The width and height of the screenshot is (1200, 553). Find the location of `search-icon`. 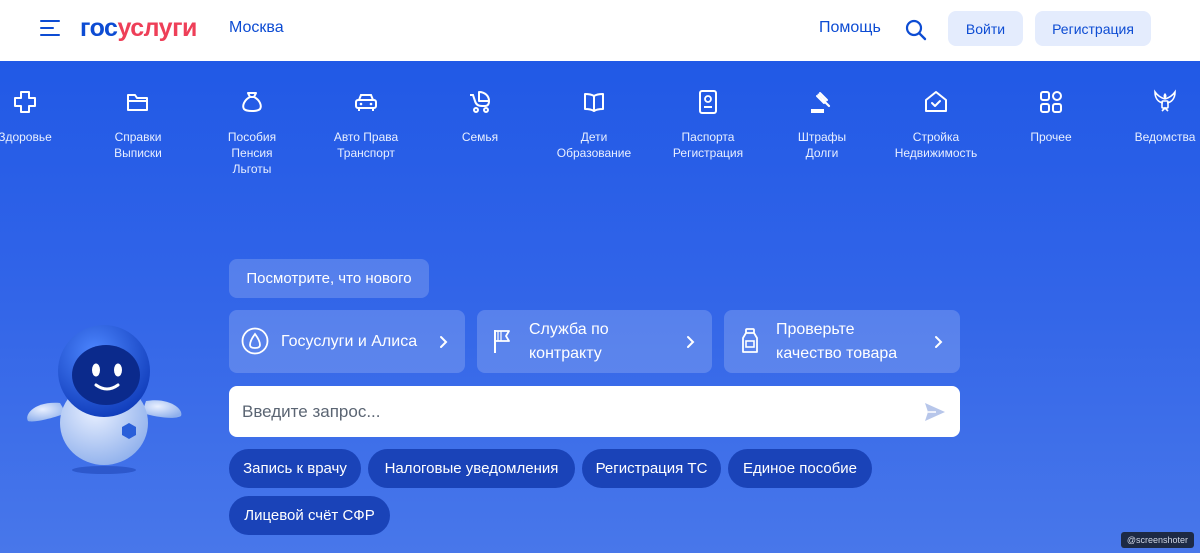

search-icon is located at coordinates (916, 30).